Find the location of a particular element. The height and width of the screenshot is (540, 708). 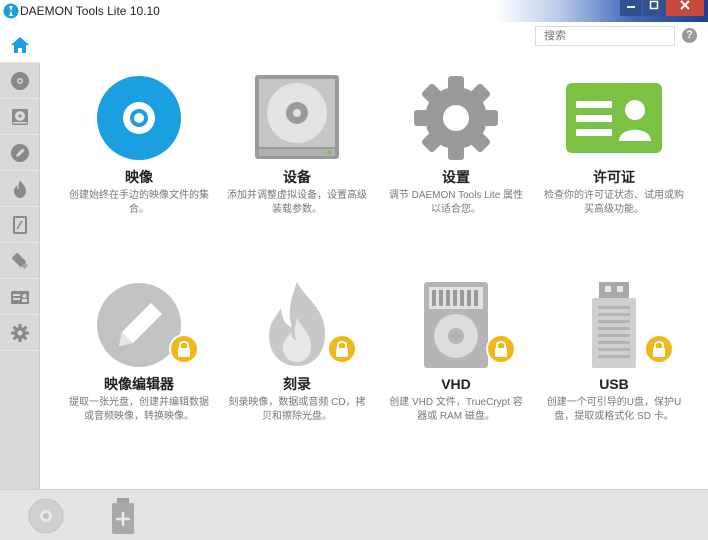

sidebar-item-settings is located at coordinates (20, 333).